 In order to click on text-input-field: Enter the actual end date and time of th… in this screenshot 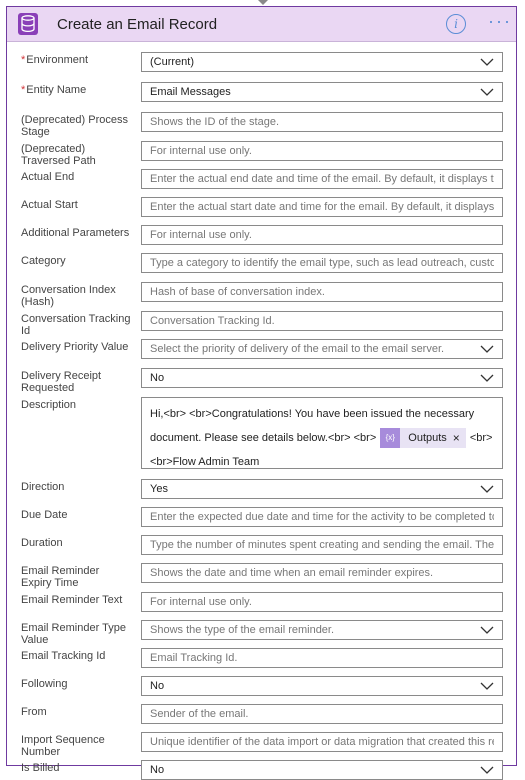, I will do `click(322, 179)`.